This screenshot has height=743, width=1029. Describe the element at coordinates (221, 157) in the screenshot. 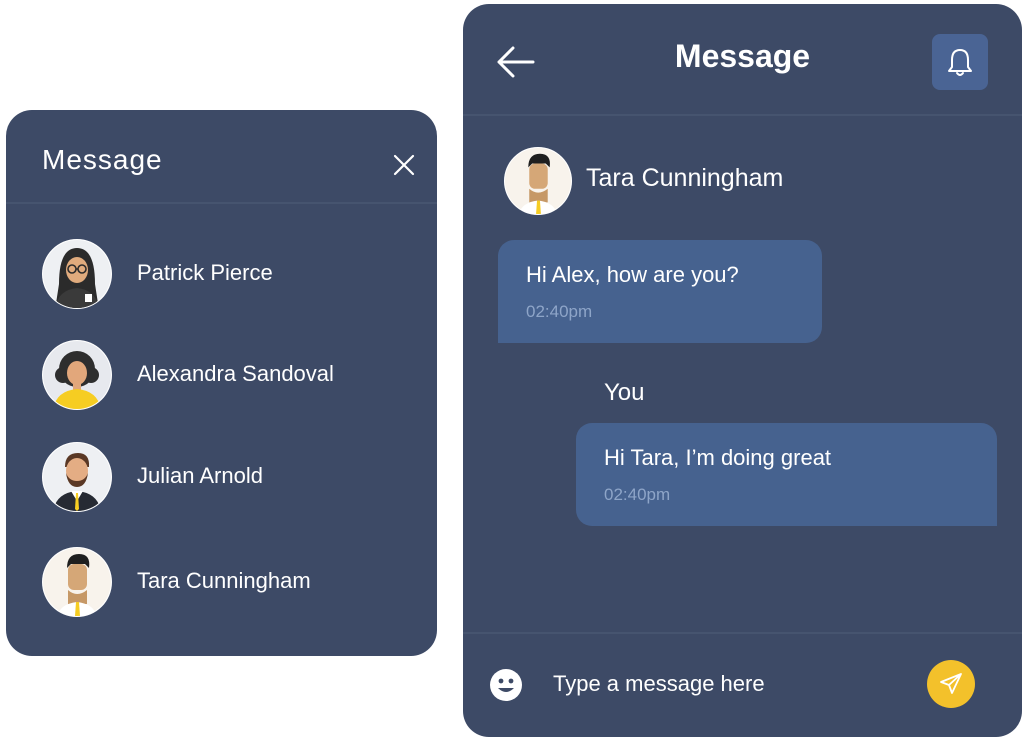

I see `contacts-header: Message` at that location.